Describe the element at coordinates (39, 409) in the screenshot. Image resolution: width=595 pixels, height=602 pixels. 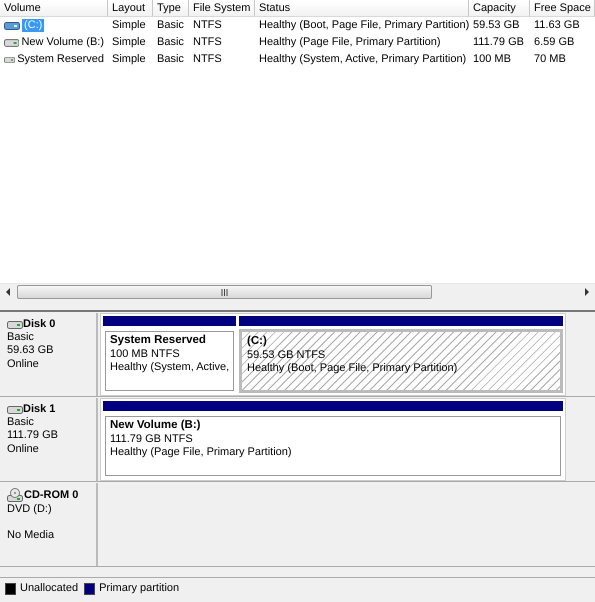
I see `disk-name: Disk 1` at that location.